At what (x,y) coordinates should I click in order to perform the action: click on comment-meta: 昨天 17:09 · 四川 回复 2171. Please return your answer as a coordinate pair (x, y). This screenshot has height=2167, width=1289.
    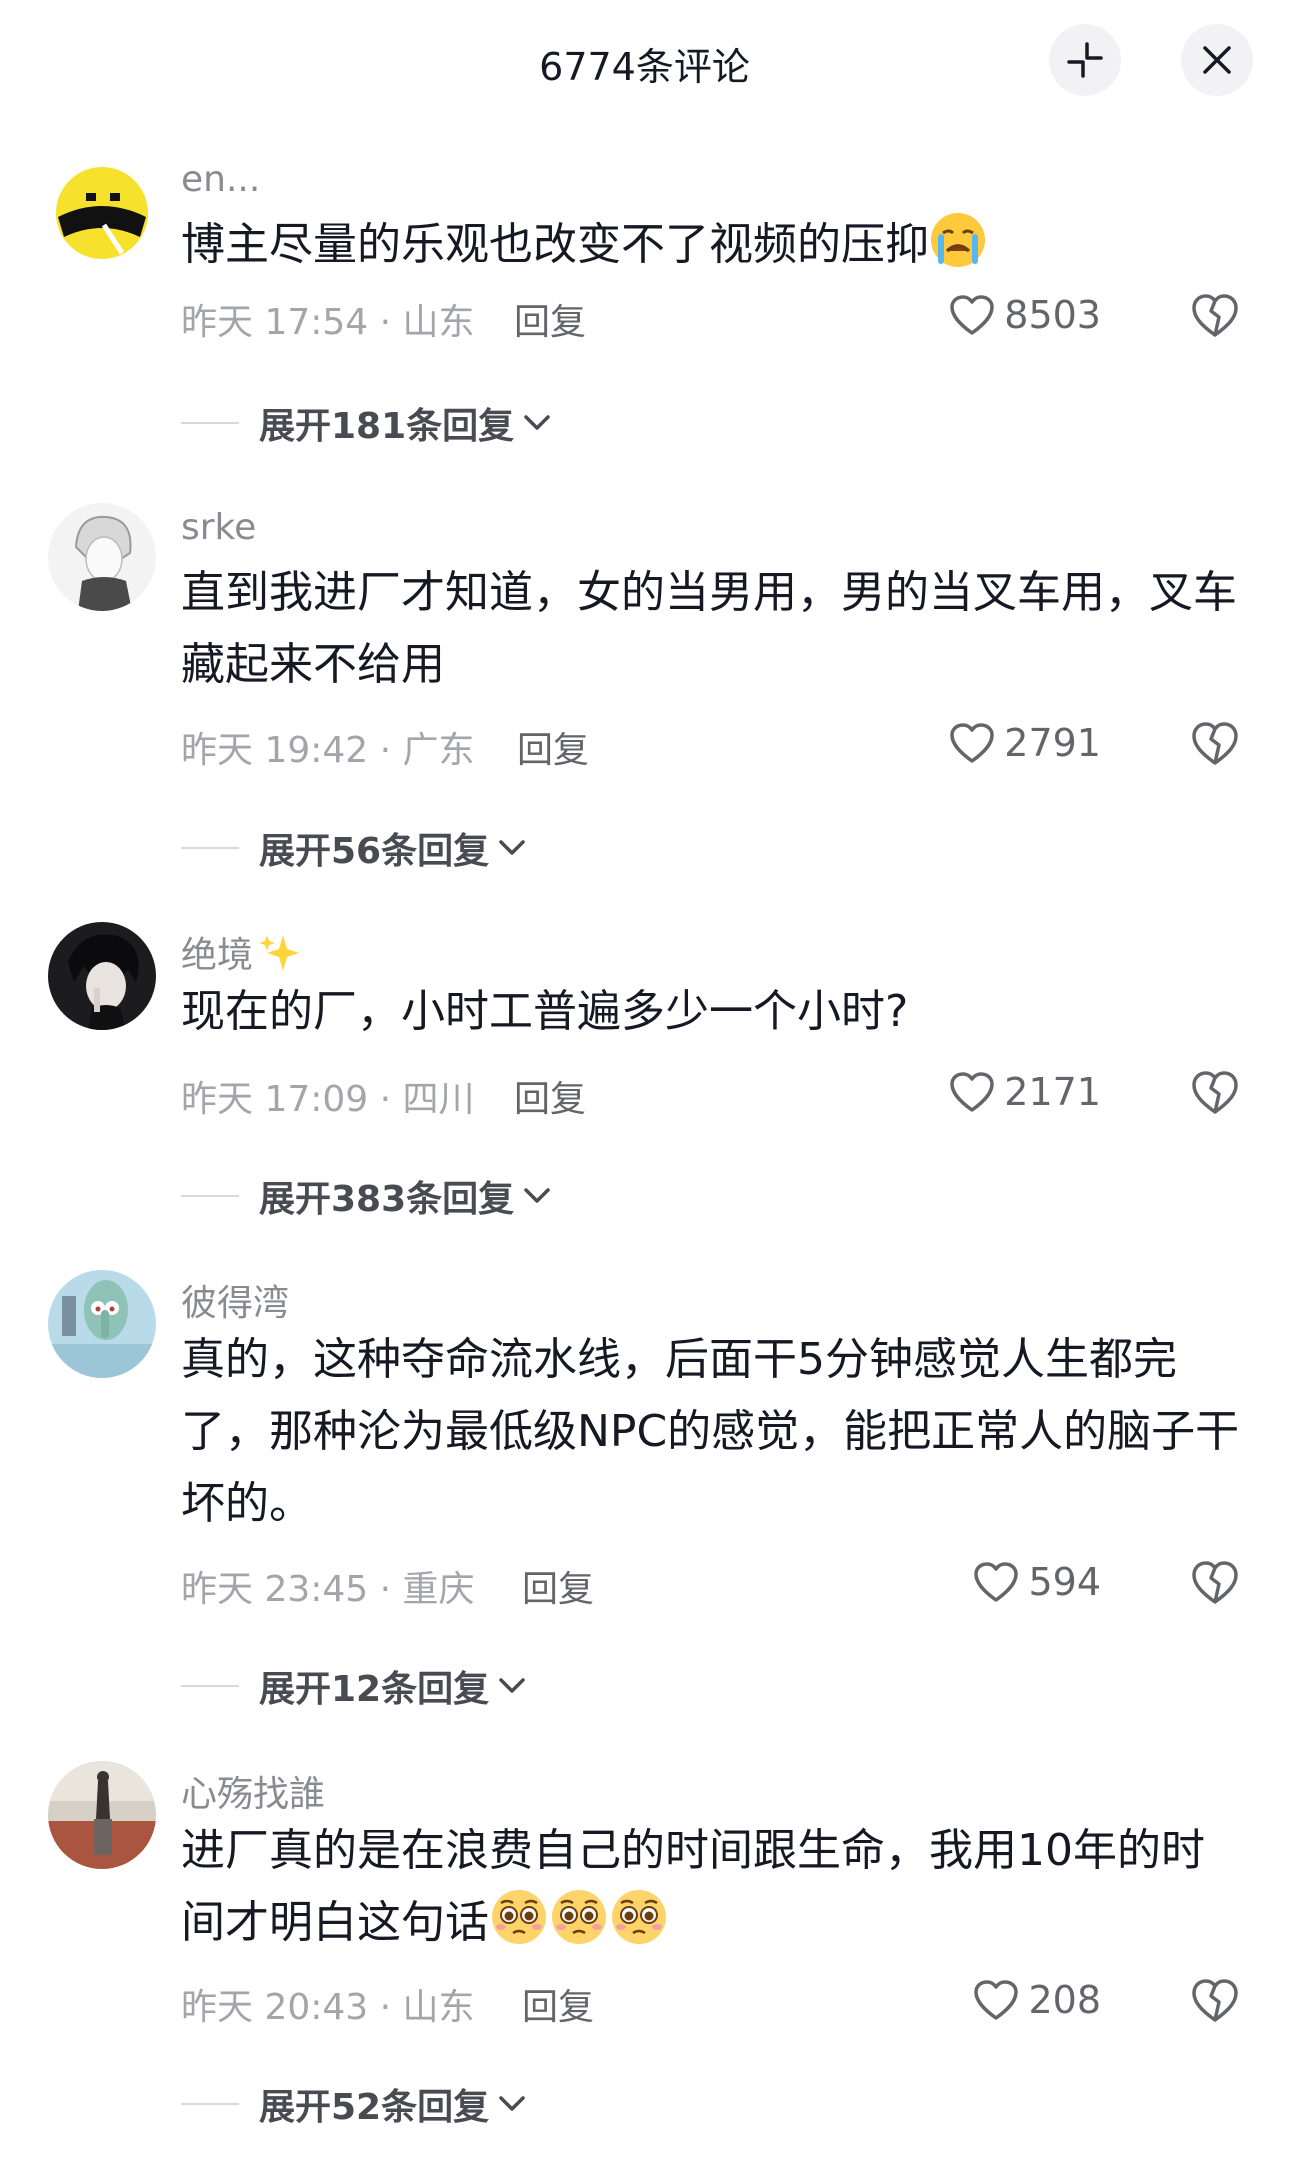
    Looking at the image, I should click on (711, 1092).